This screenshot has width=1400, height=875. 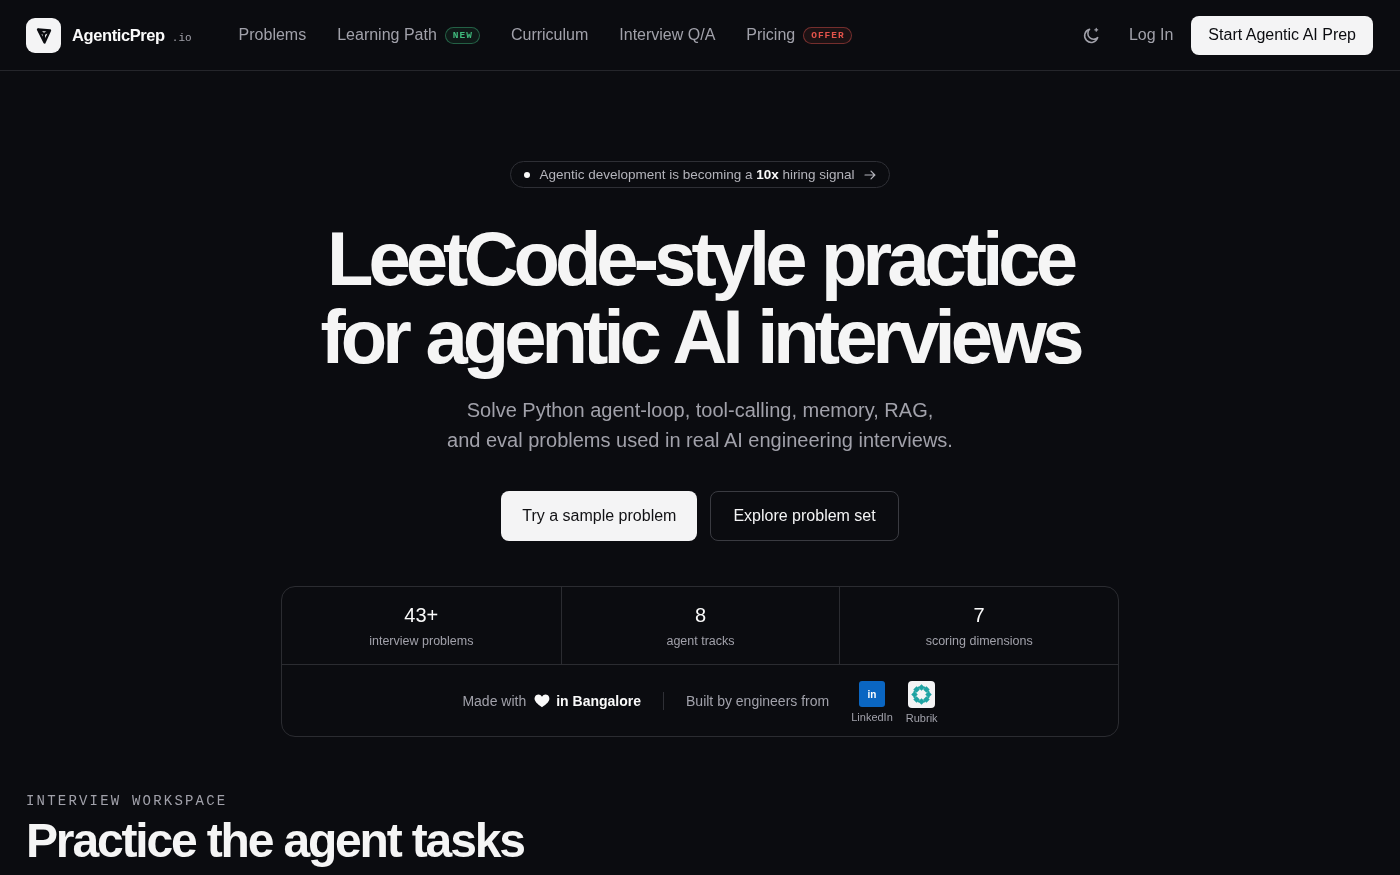 What do you see at coordinates (43, 35) in the screenshot?
I see `logo-icon` at bounding box center [43, 35].